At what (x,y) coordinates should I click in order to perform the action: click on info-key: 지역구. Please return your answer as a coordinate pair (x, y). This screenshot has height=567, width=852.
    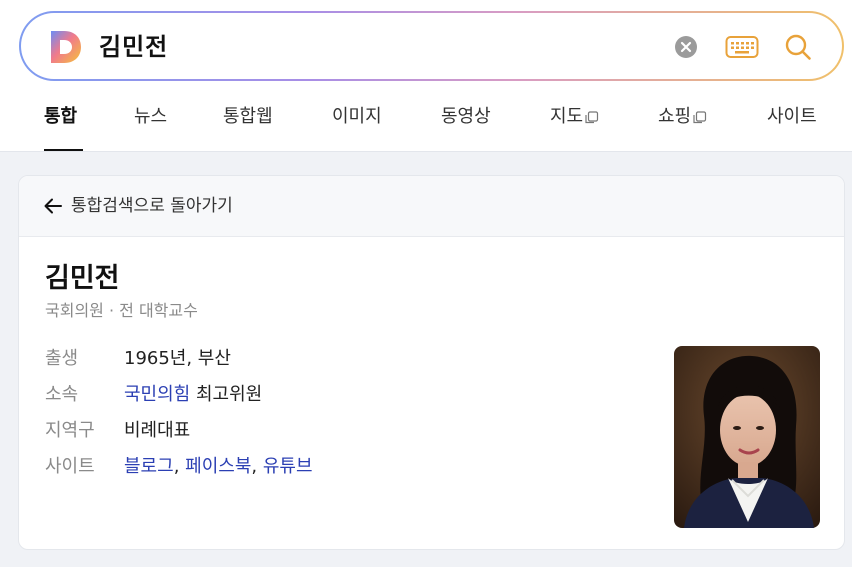
    Looking at the image, I should click on (70, 430).